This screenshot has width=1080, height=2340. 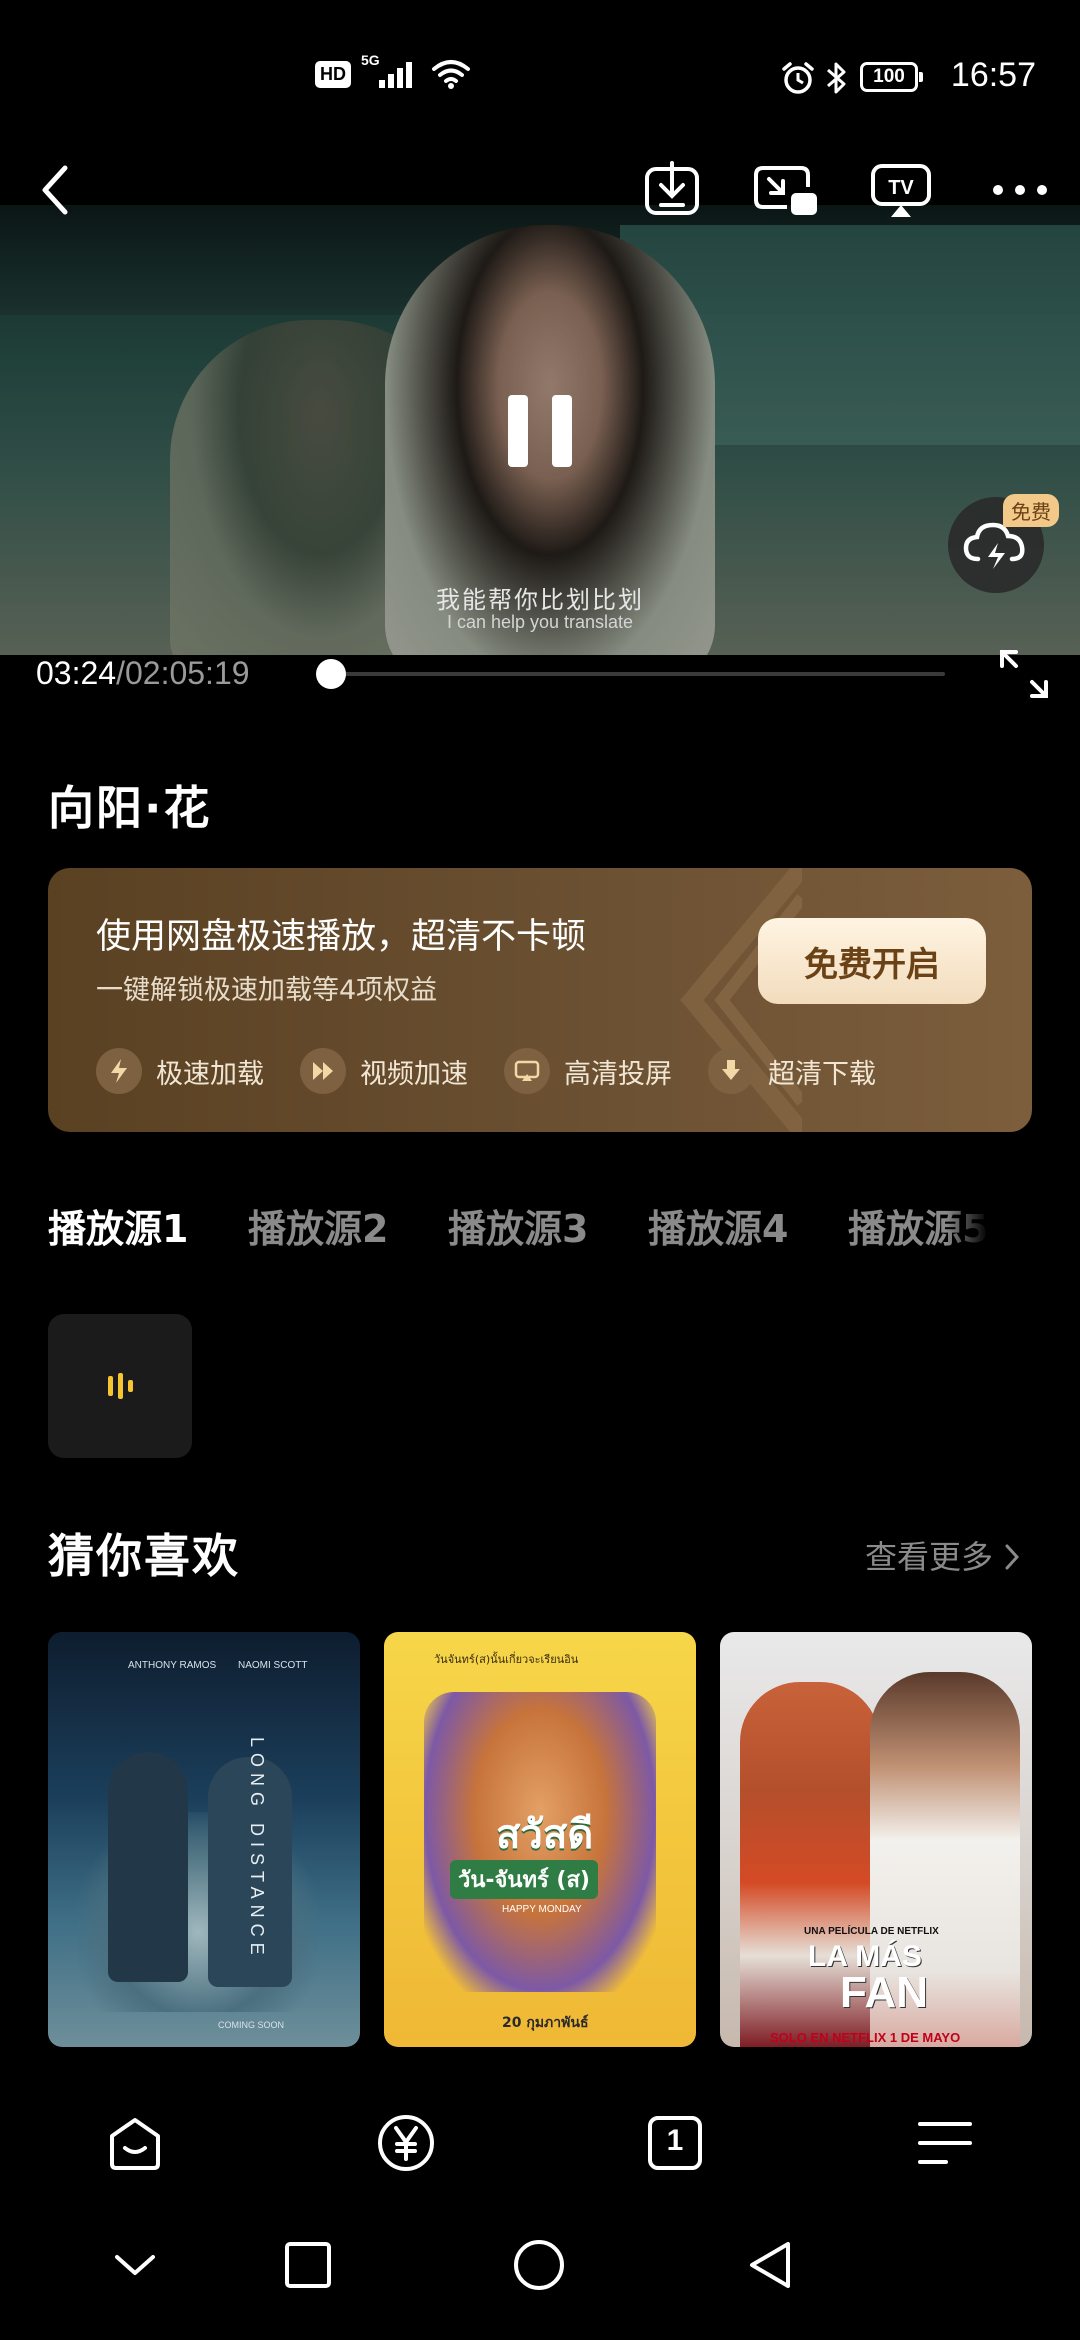 What do you see at coordinates (540, 195) in the screenshot?
I see `player-top-bar: TV` at bounding box center [540, 195].